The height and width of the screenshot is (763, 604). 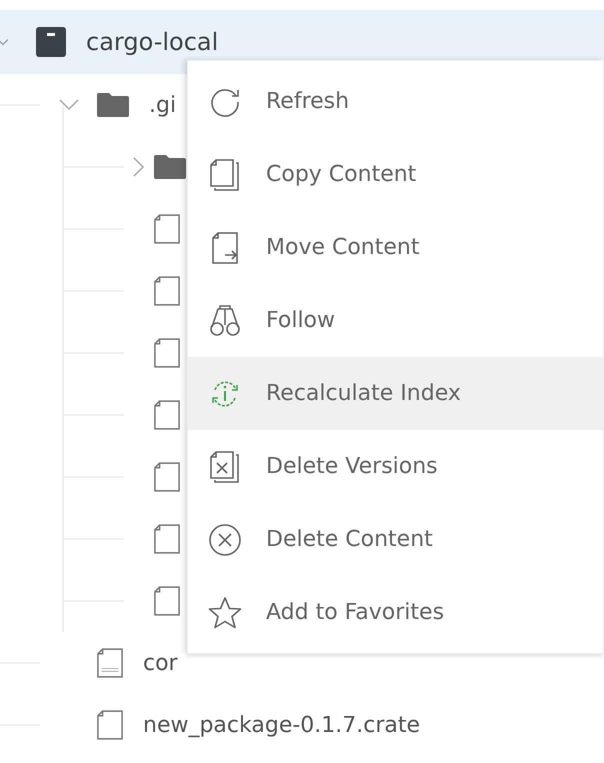 I want to click on binoculars-icon, so click(x=225, y=321).